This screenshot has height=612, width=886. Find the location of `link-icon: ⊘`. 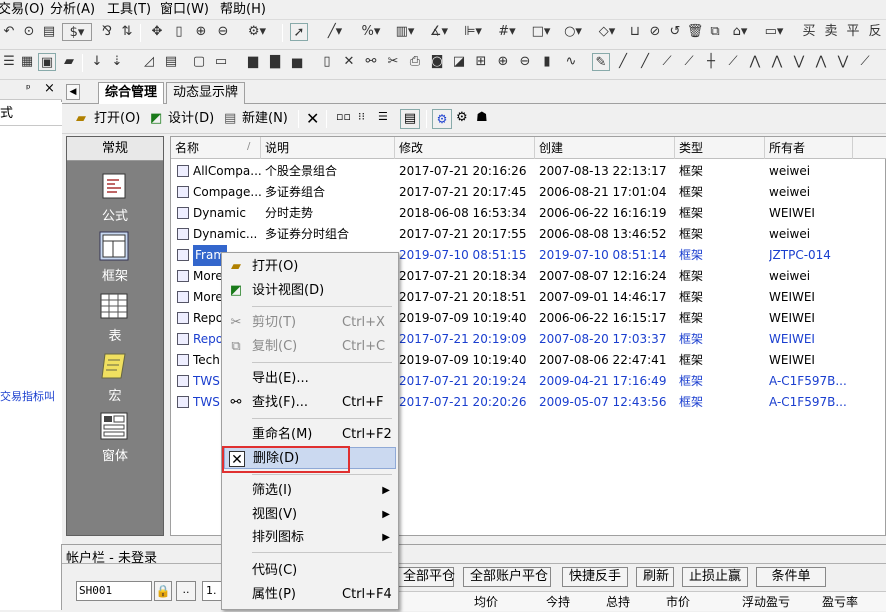

link-icon: ⊘ is located at coordinates (655, 32).